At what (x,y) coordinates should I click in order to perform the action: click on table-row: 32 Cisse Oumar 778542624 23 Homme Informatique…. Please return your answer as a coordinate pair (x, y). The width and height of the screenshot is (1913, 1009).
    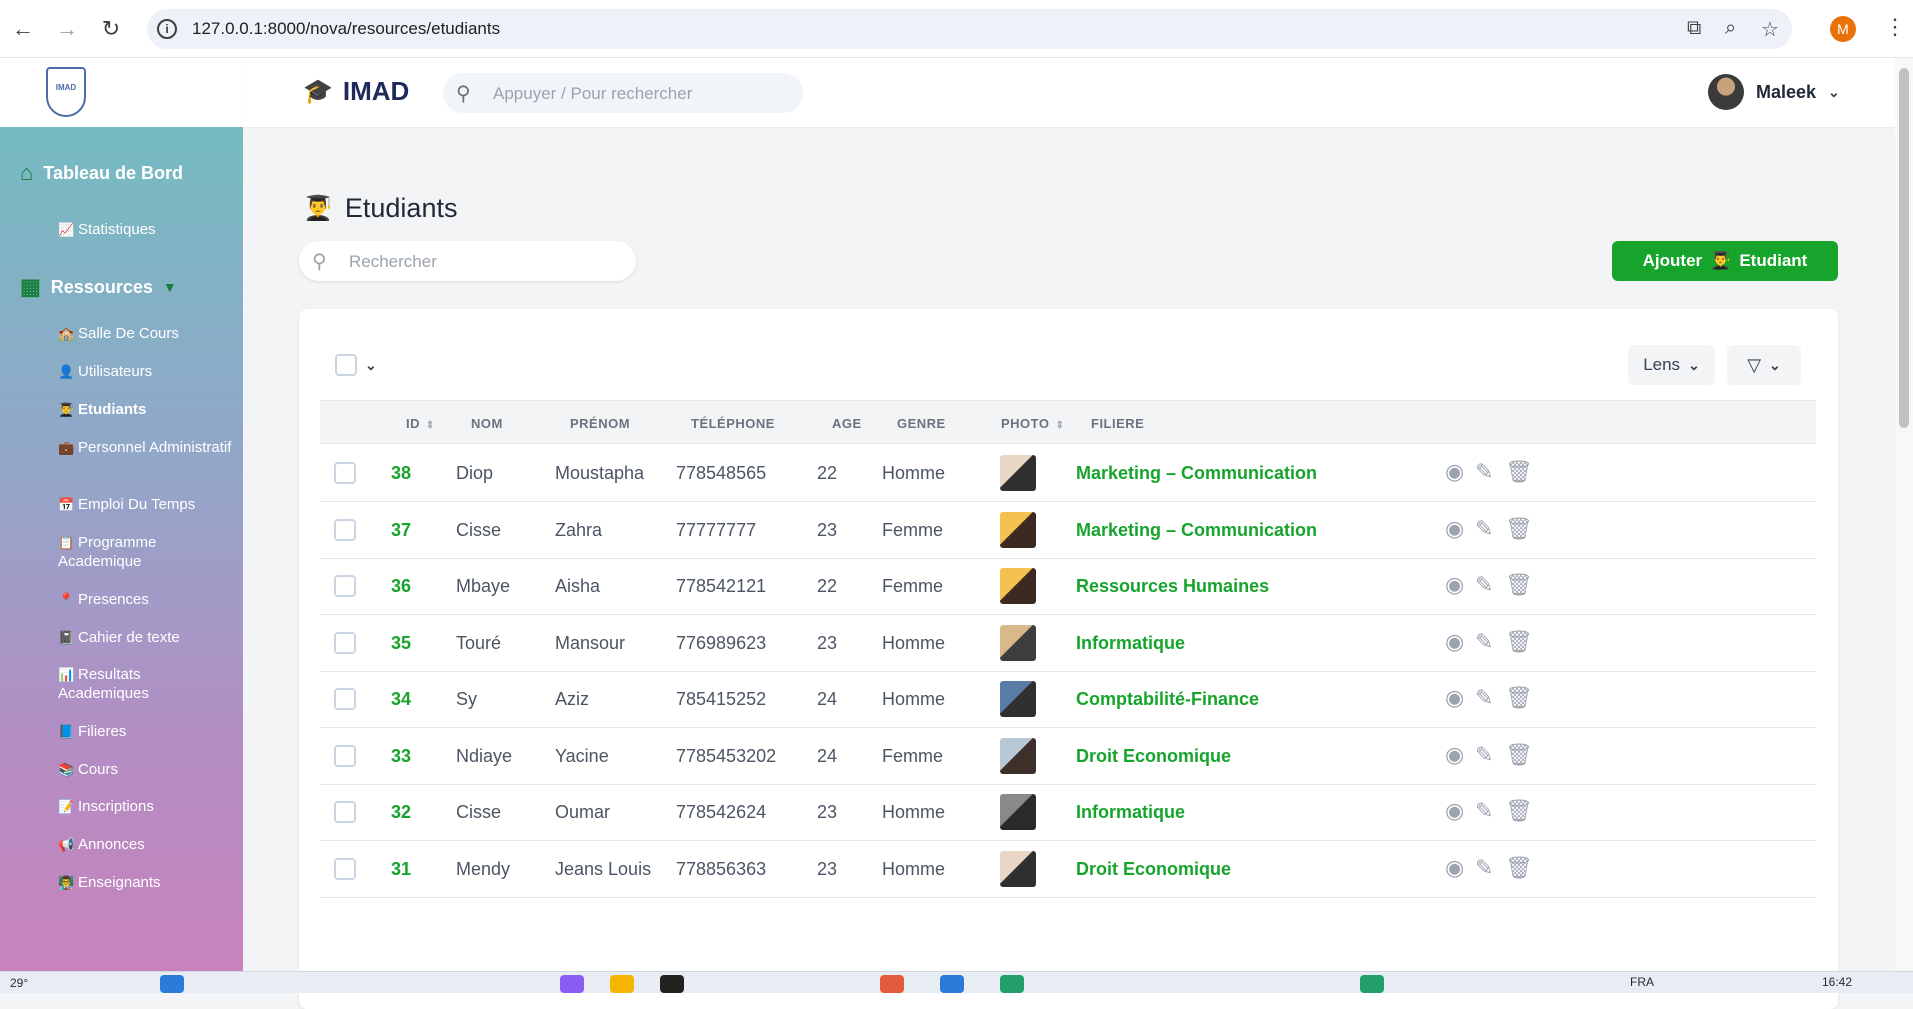
    Looking at the image, I should click on (1068, 812).